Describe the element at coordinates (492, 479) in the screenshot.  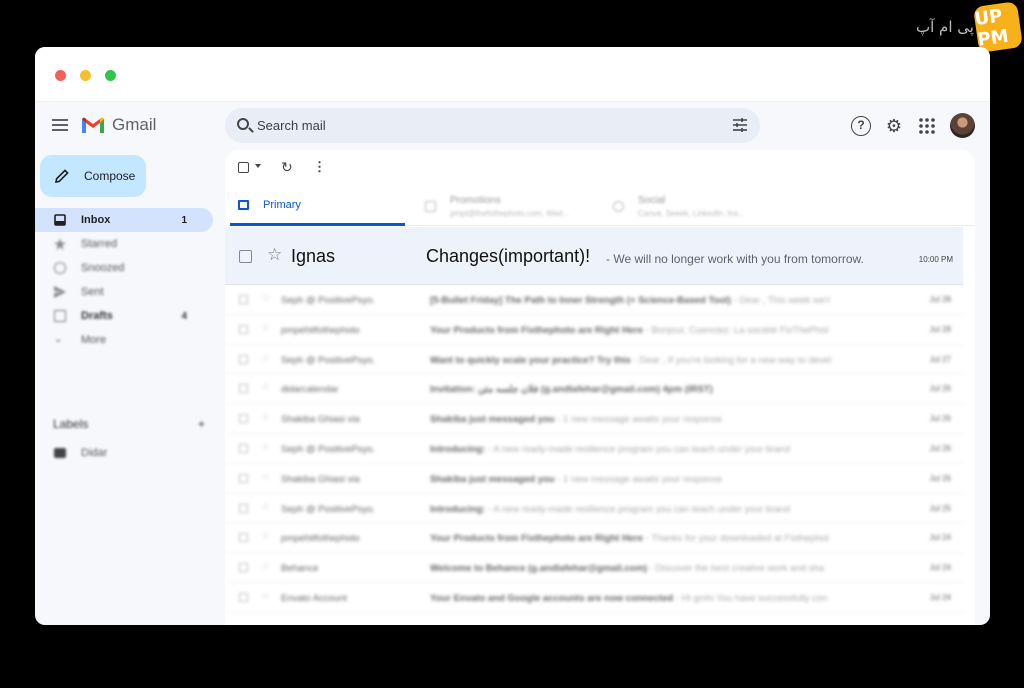
I see `email-subject: Shakiba just messaged you` at that location.